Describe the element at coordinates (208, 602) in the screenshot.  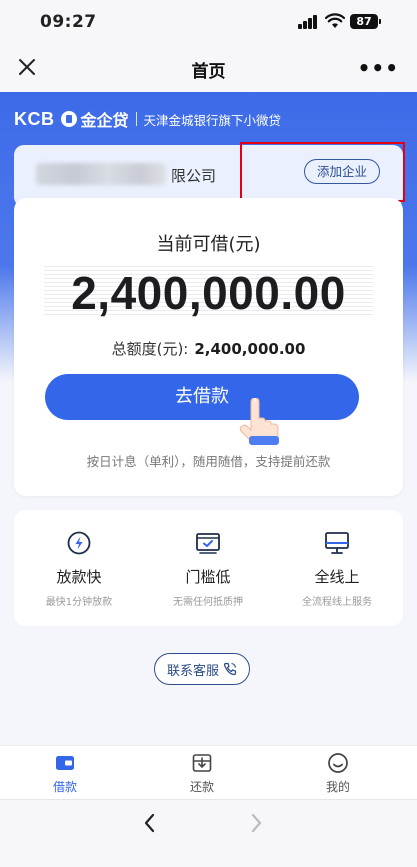
I see `feature-desc: 无需任何抵质押` at that location.